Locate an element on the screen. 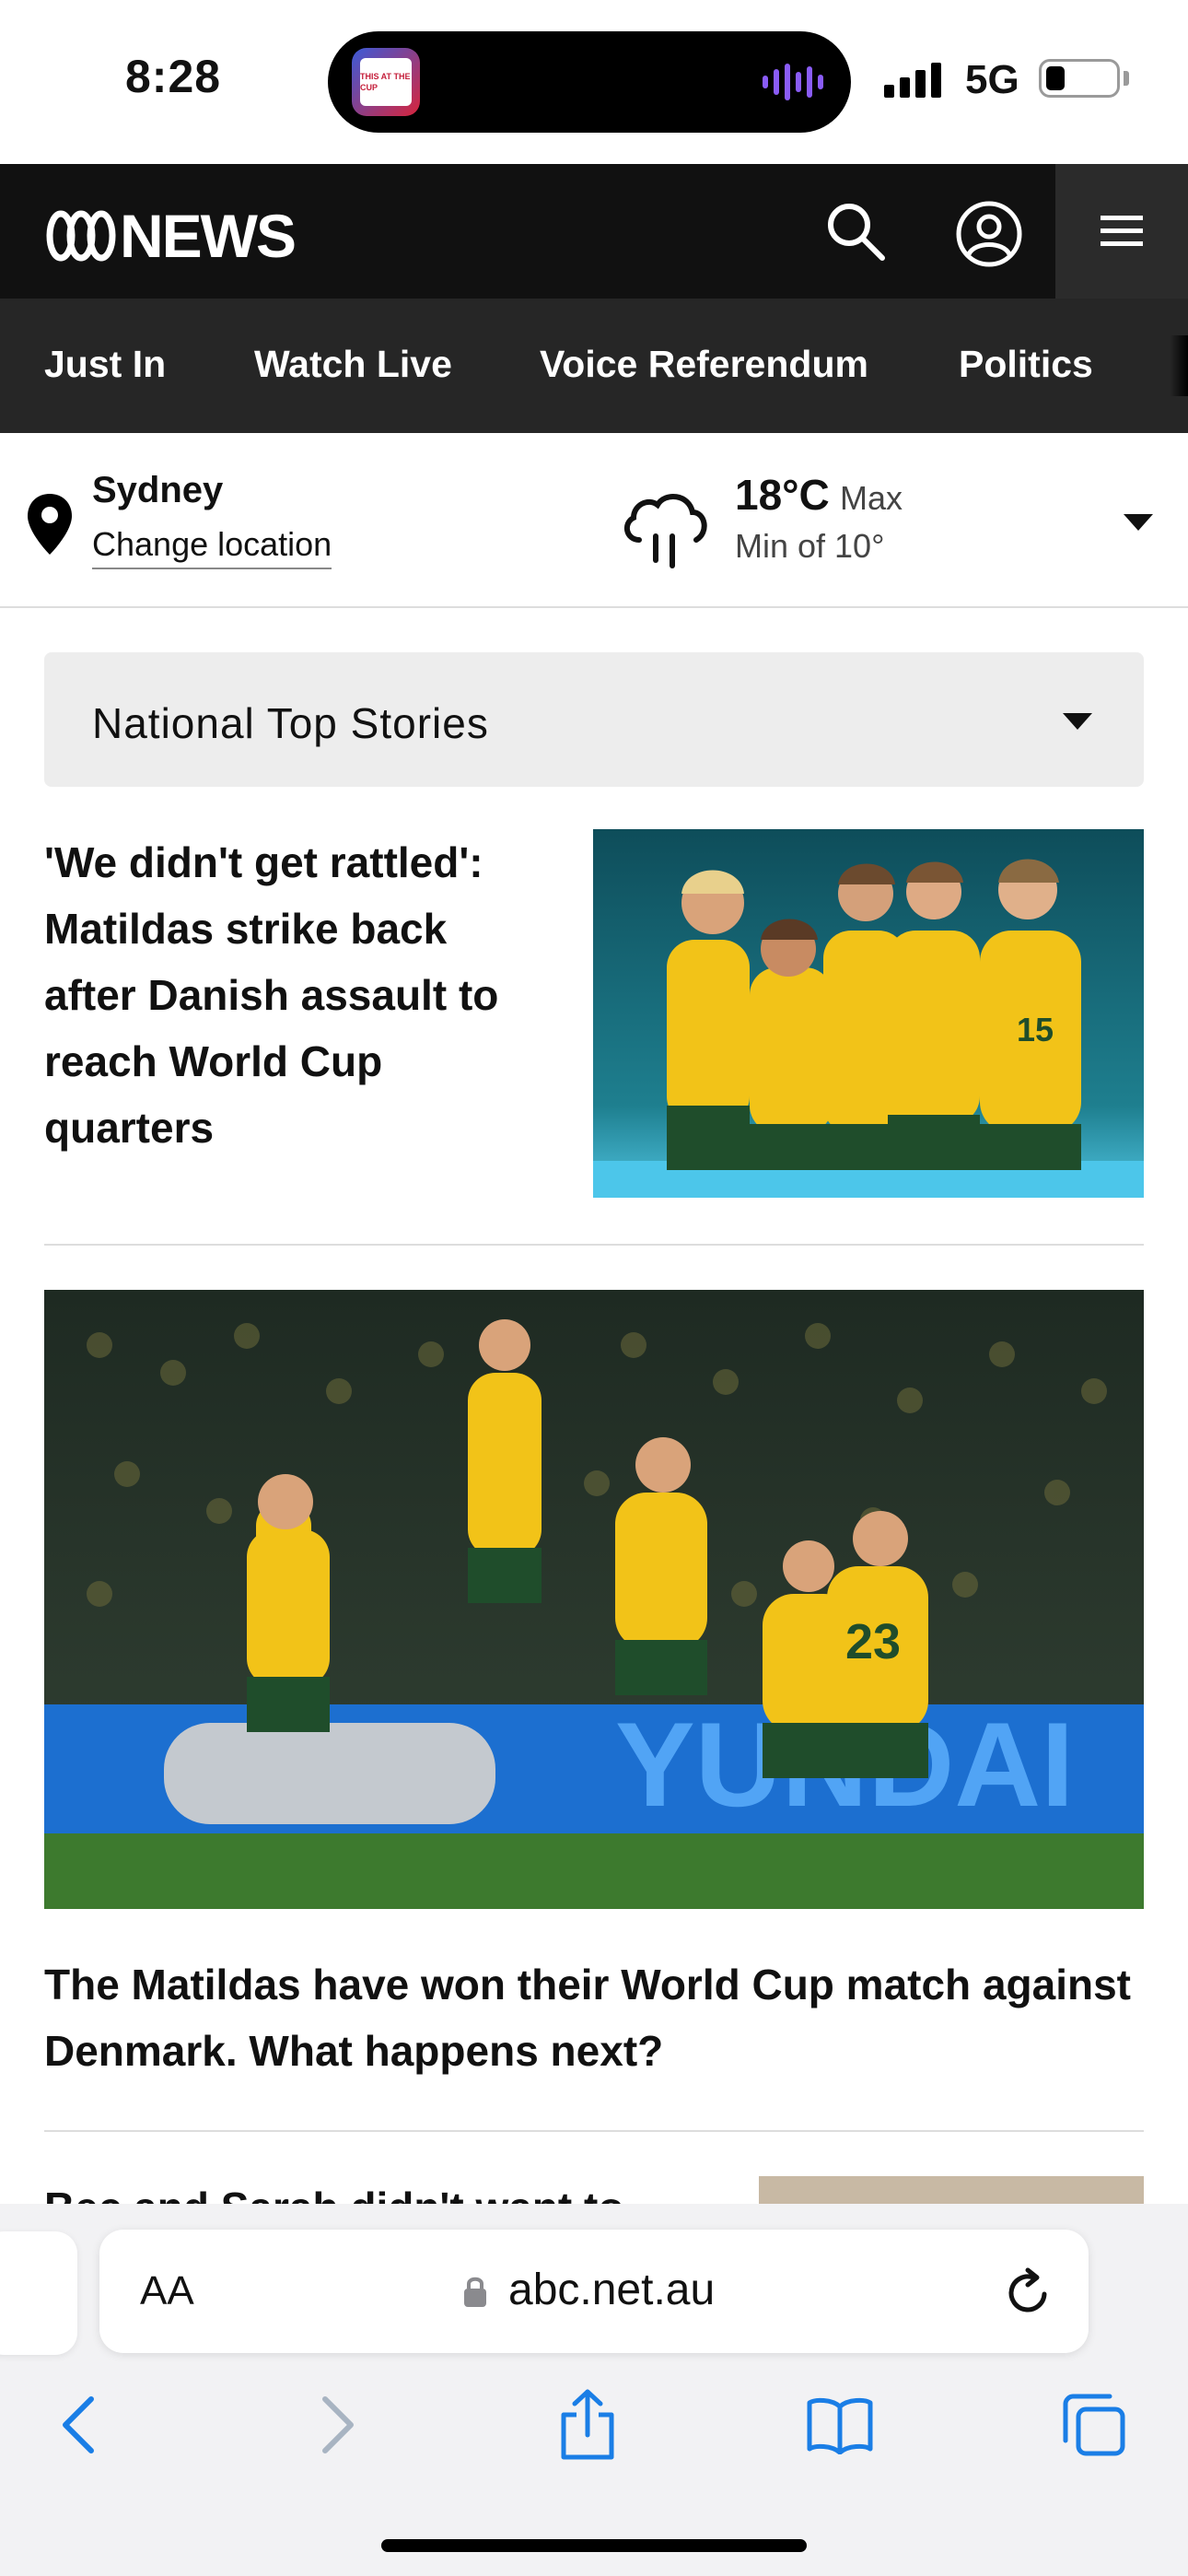 The image size is (1188, 2576). nav-item-voice-referendum: Voice Referendum is located at coordinates (704, 364).